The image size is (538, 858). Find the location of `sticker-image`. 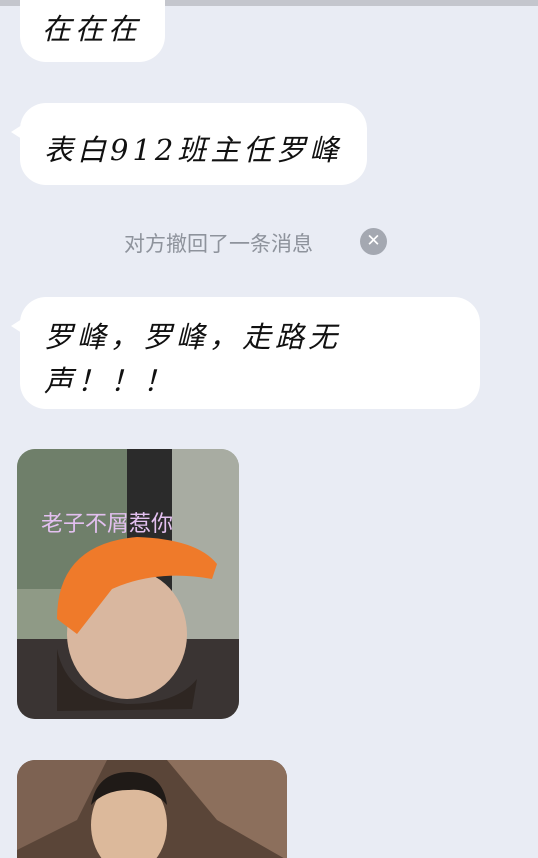

sticker-image is located at coordinates (152, 809).